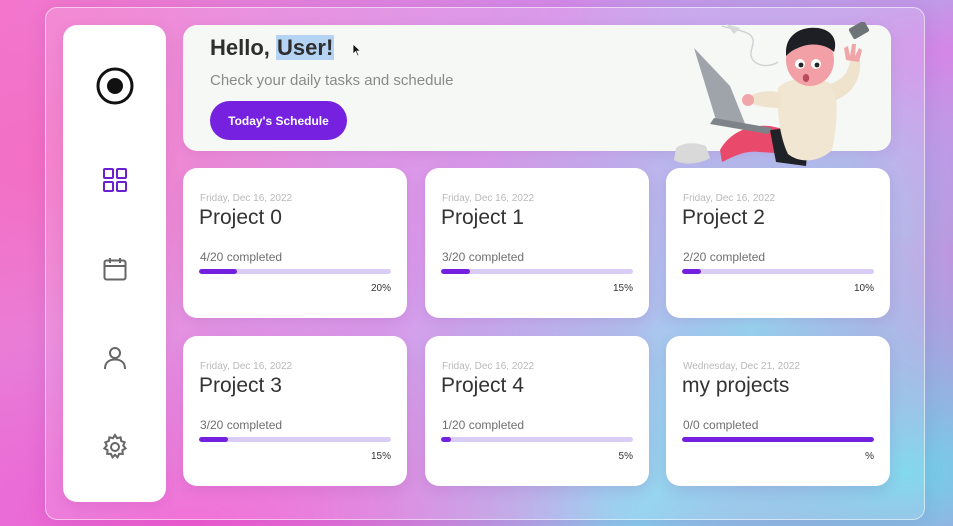  What do you see at coordinates (114, 447) in the screenshot?
I see `gear-icon` at bounding box center [114, 447].